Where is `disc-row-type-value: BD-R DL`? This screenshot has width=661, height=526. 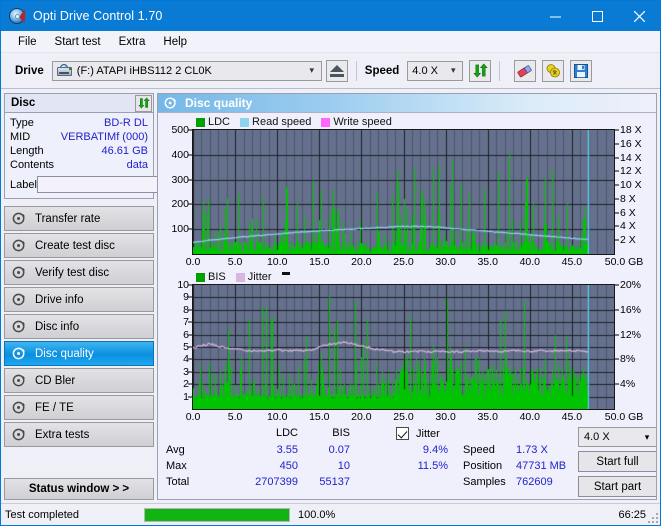 disc-row-type-value: BD-R DL is located at coordinates (125, 123).